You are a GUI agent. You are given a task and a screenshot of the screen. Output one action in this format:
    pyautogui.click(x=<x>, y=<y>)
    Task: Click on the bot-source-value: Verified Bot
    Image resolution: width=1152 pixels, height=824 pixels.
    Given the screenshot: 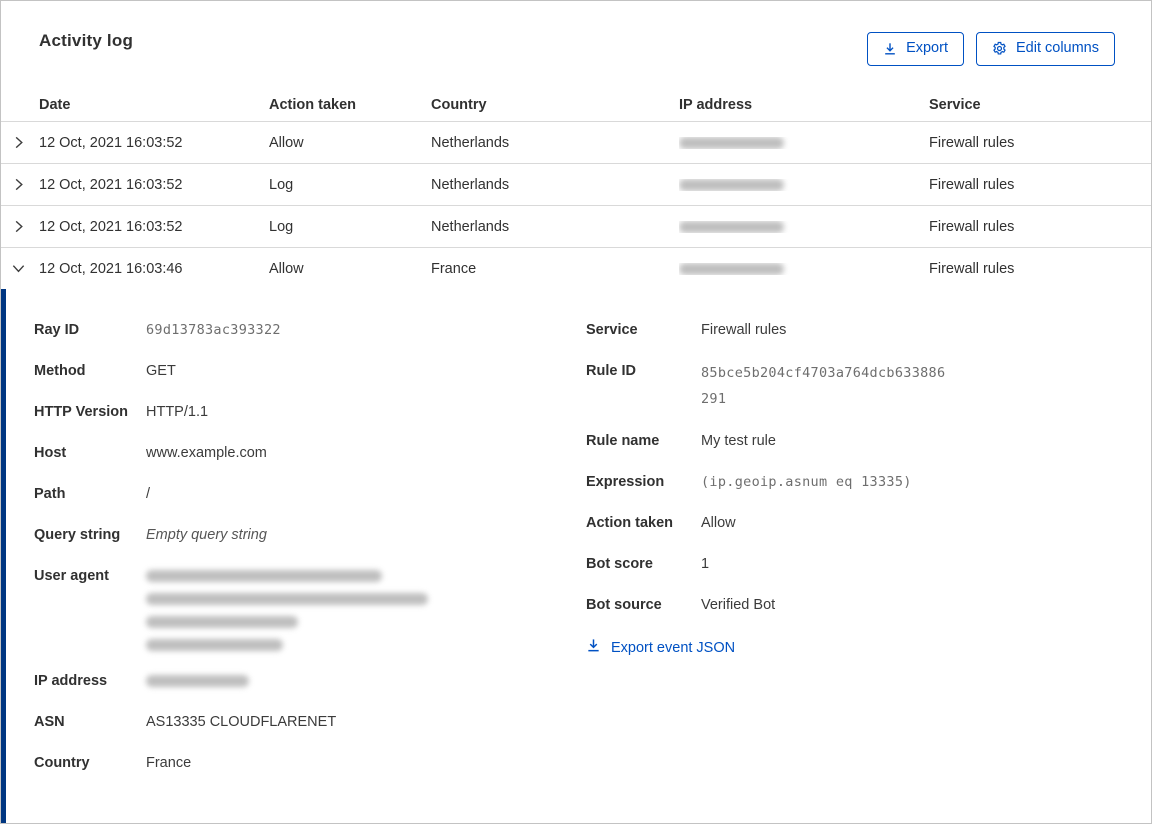 What is the action you would take?
    pyautogui.click(x=738, y=605)
    